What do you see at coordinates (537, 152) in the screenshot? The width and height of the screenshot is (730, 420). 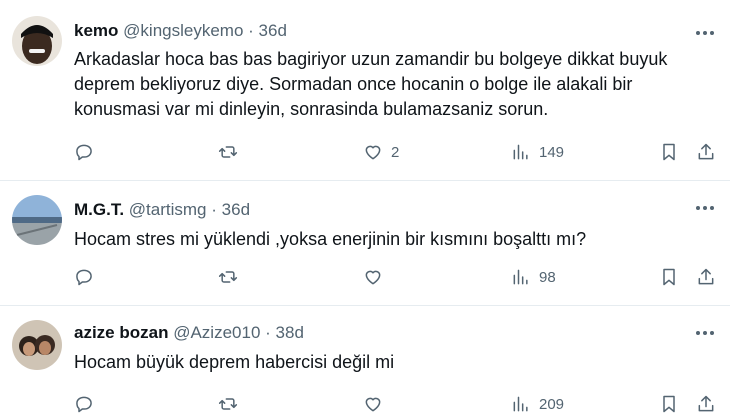 I see `views-button: 149` at bounding box center [537, 152].